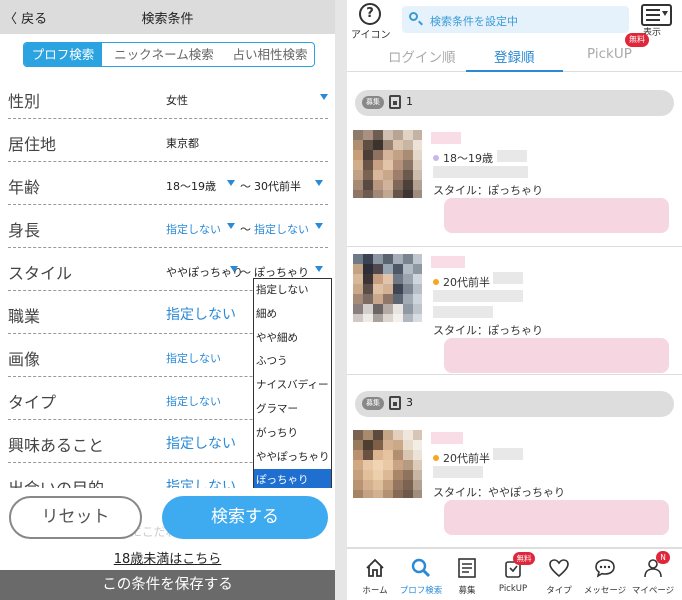  I want to click on style-label: スタイル, so click(40, 273).